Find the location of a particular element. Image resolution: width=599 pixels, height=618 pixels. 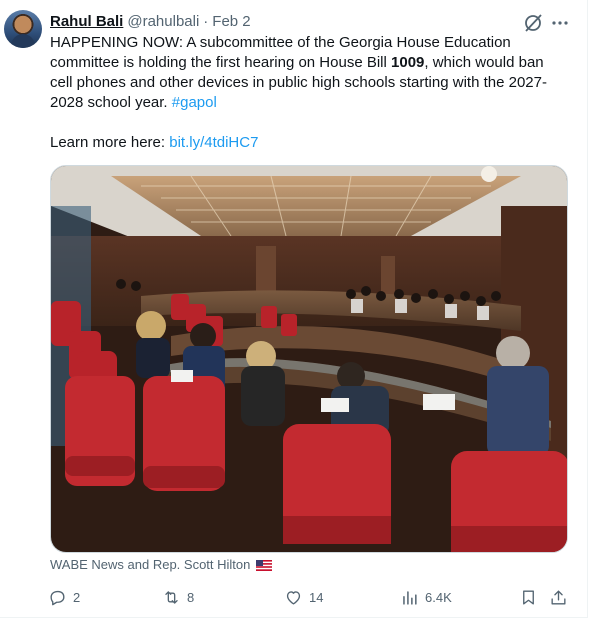

bill-number: 1009 is located at coordinates (408, 62).